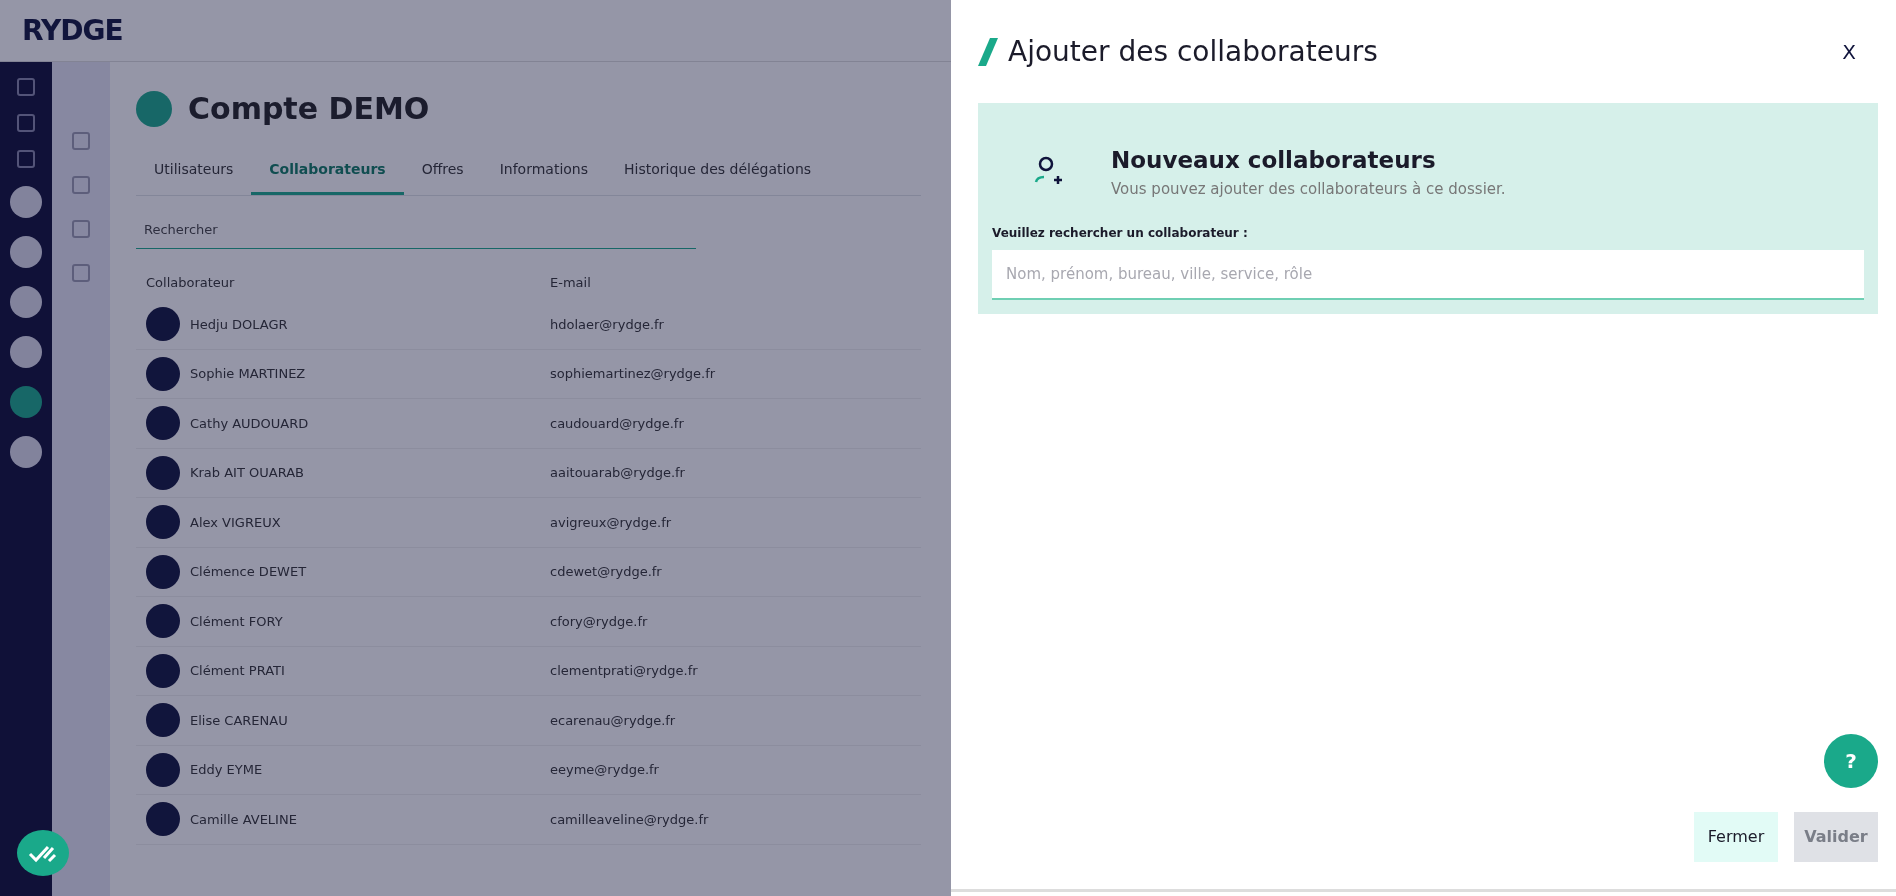 The height and width of the screenshot is (896, 1896). What do you see at coordinates (237, 671) in the screenshot?
I see `table-cell-text: Clément PRATI` at bounding box center [237, 671].